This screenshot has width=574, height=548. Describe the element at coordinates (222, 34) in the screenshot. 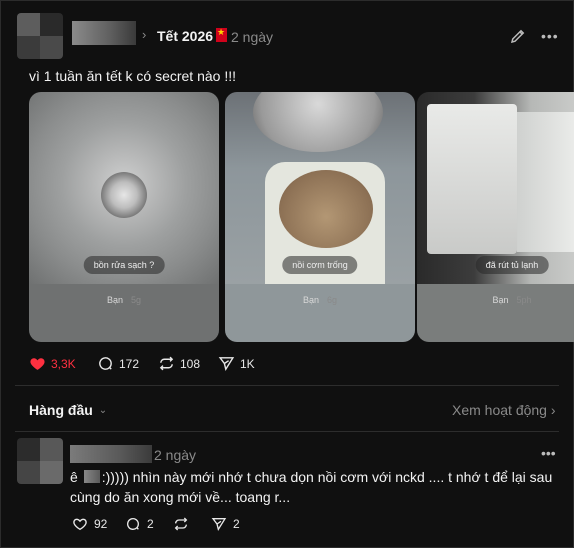

I see `vietnam-flag-icon` at that location.